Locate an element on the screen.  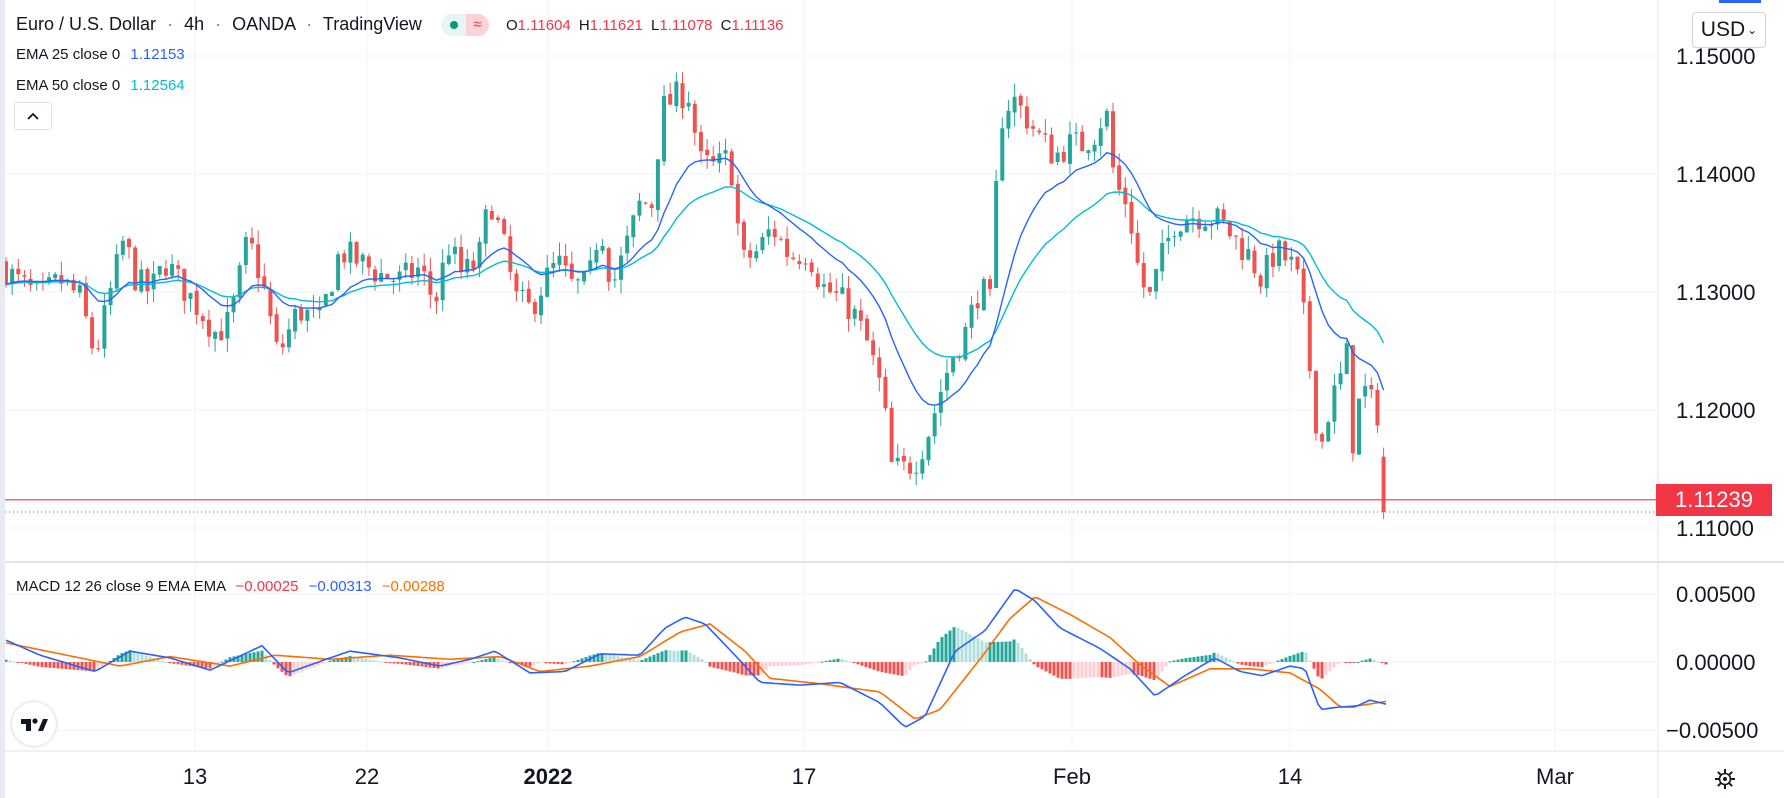
settings-button is located at coordinates (1725, 779).